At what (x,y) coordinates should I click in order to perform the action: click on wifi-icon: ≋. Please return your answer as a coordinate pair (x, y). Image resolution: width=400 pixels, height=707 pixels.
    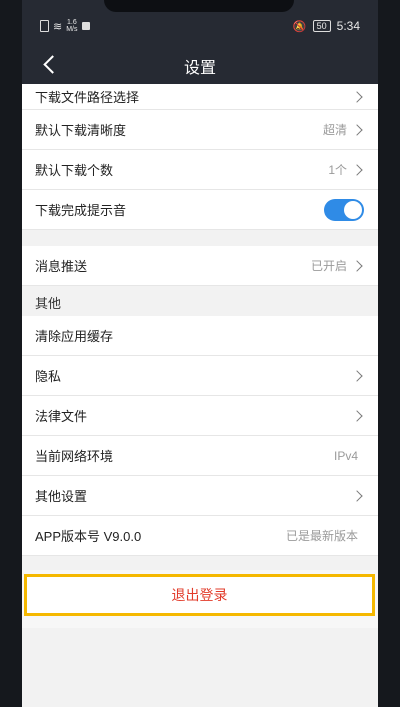
    Looking at the image, I should click on (58, 26).